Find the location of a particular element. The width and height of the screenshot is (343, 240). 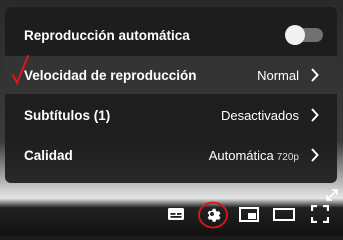

theater-mode-icon is located at coordinates (284, 214).